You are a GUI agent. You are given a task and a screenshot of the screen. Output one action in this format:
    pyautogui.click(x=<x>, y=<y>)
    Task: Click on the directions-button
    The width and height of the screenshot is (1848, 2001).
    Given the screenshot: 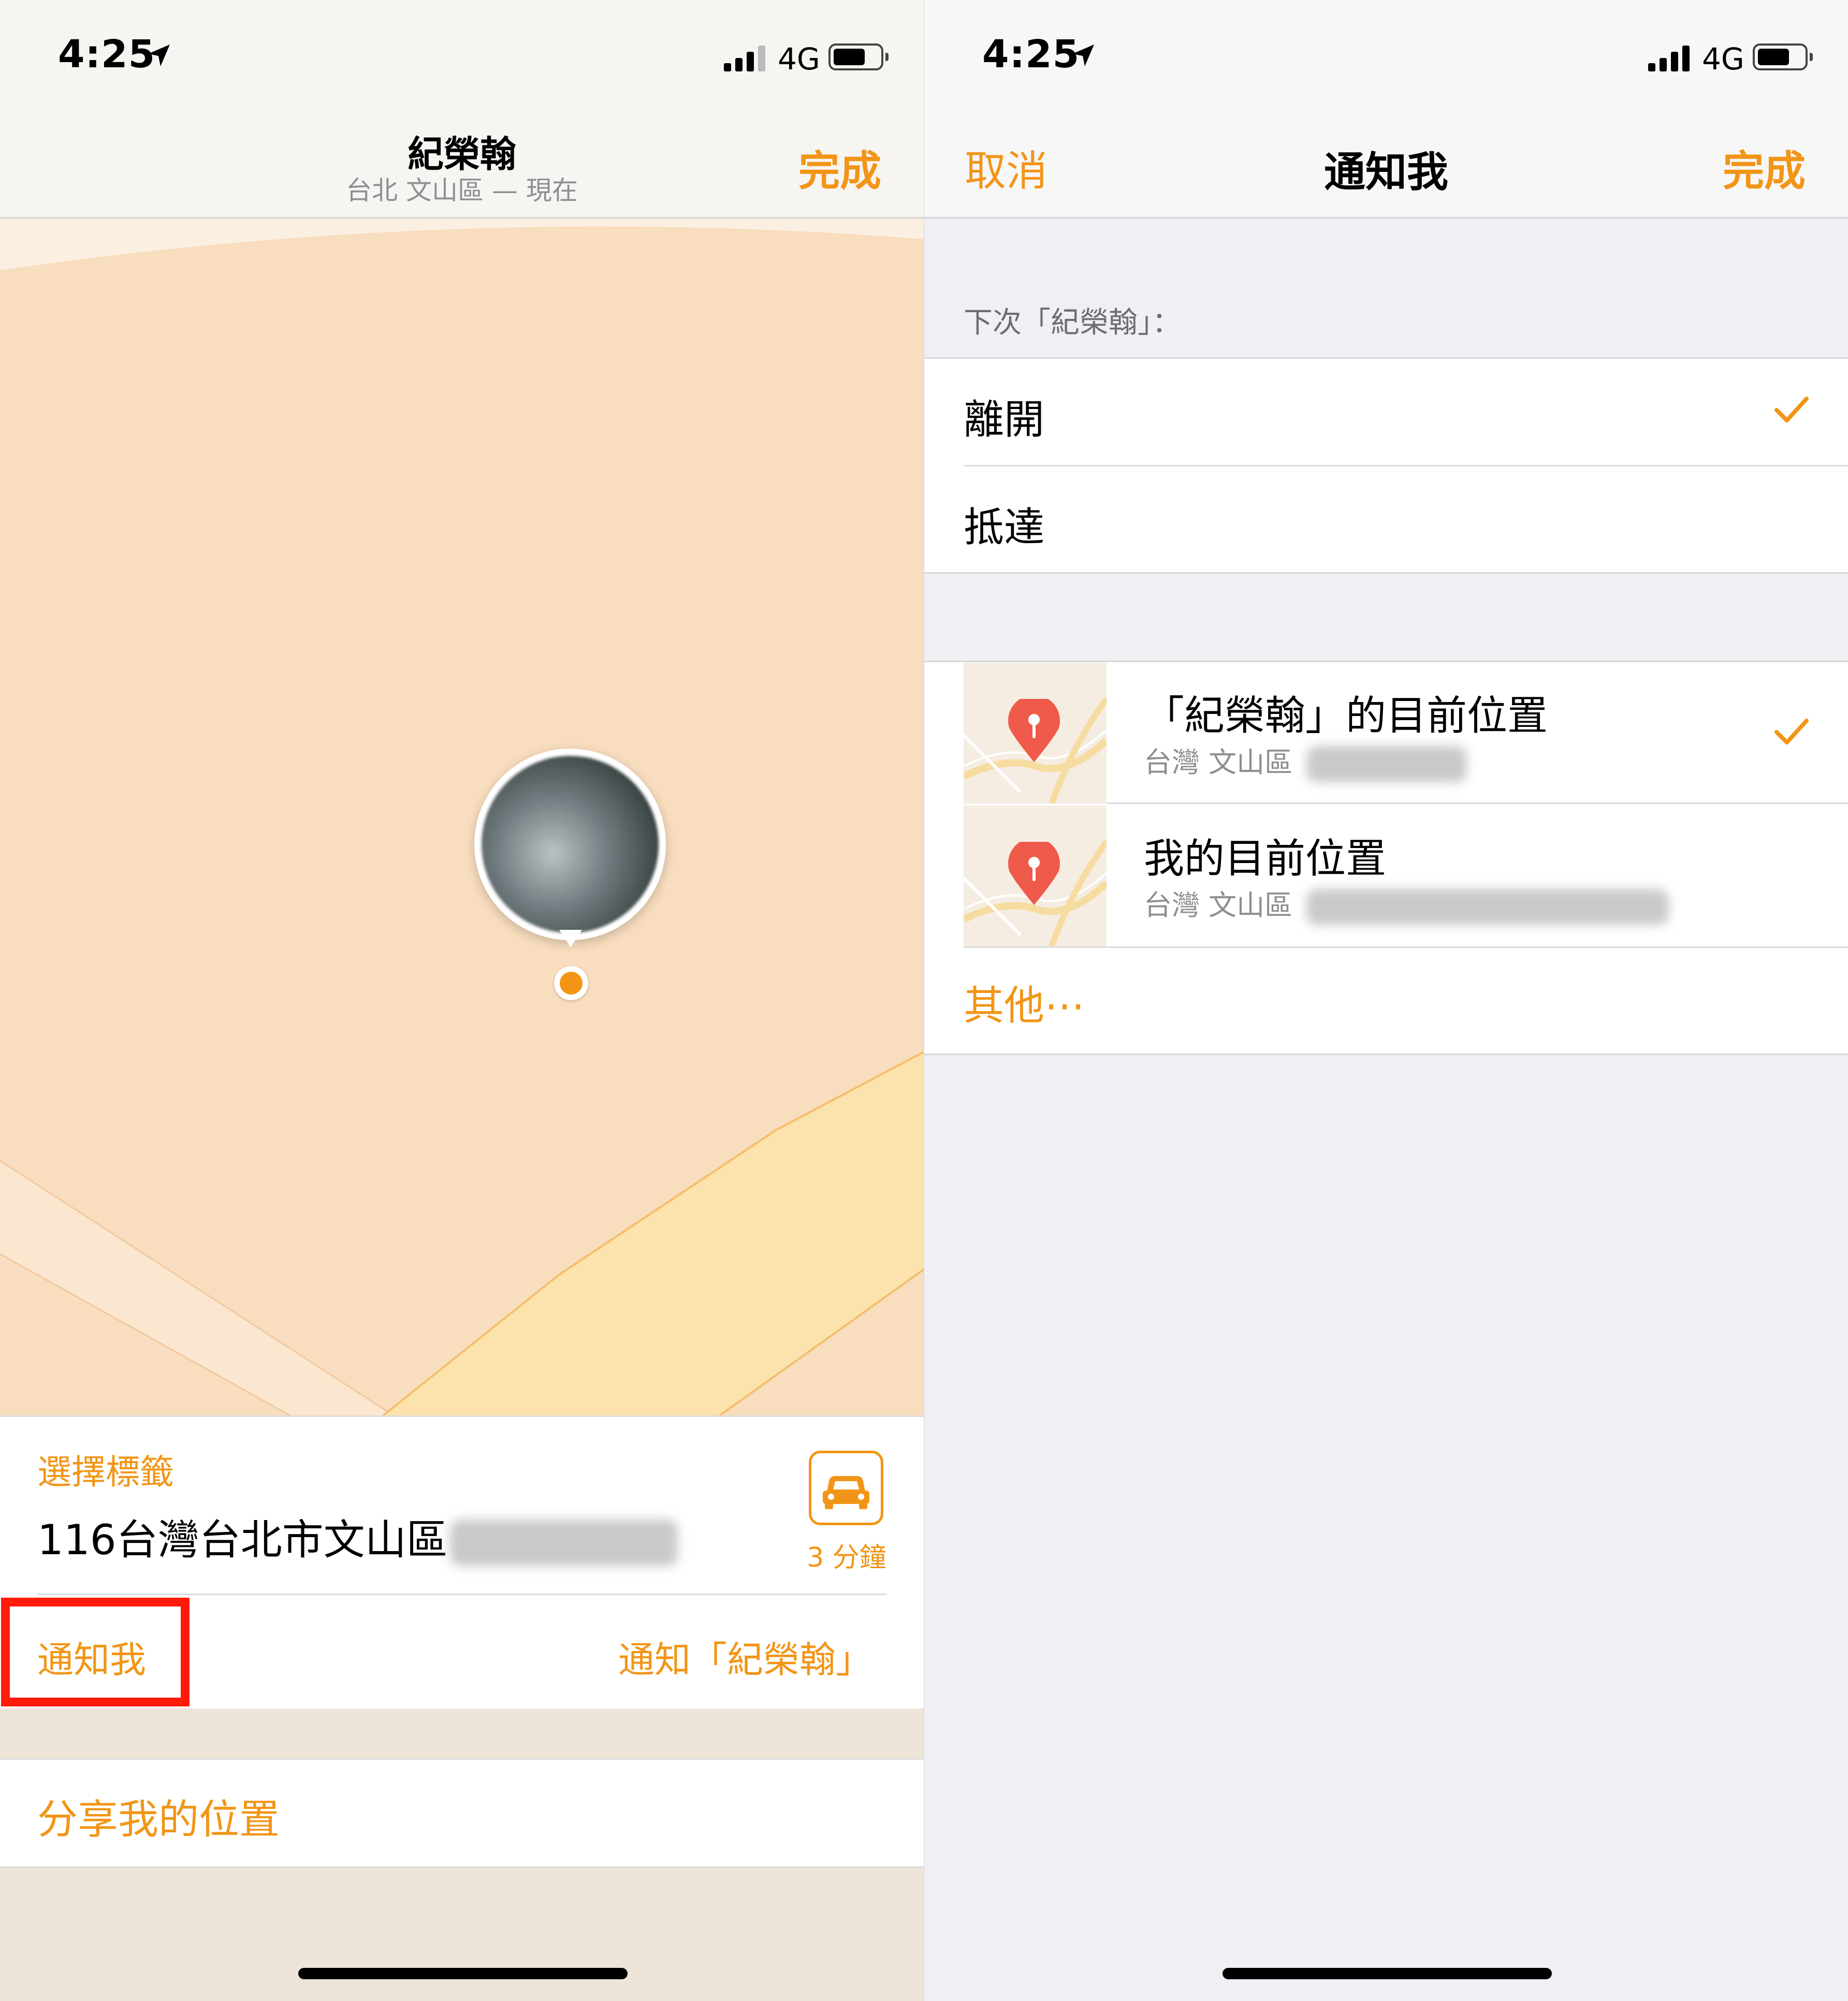 What is the action you would take?
    pyautogui.click(x=846, y=1488)
    